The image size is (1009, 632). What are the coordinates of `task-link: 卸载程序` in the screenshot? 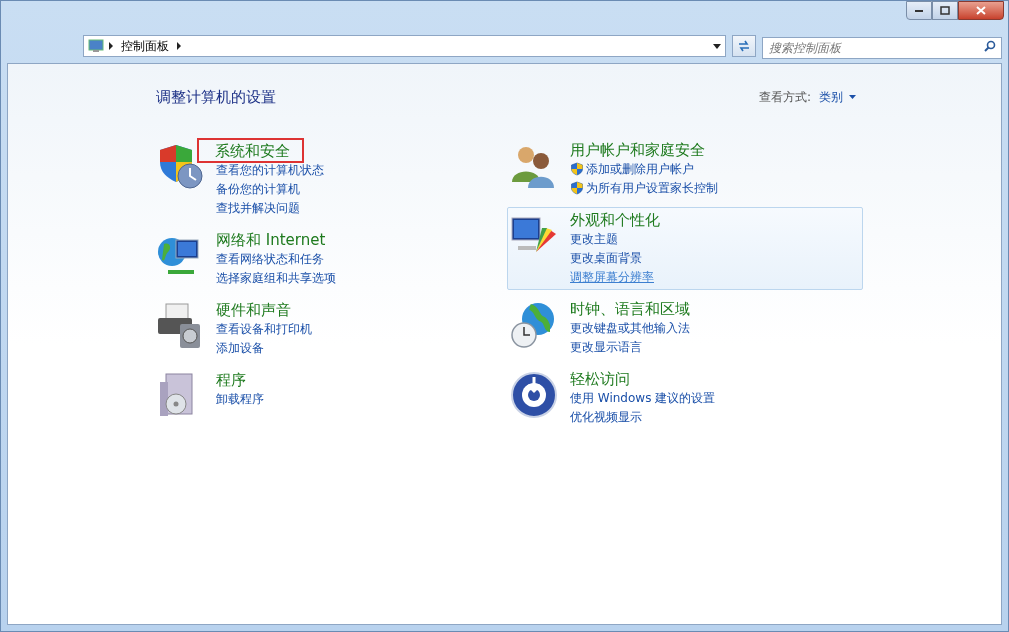 It's located at (240, 399).